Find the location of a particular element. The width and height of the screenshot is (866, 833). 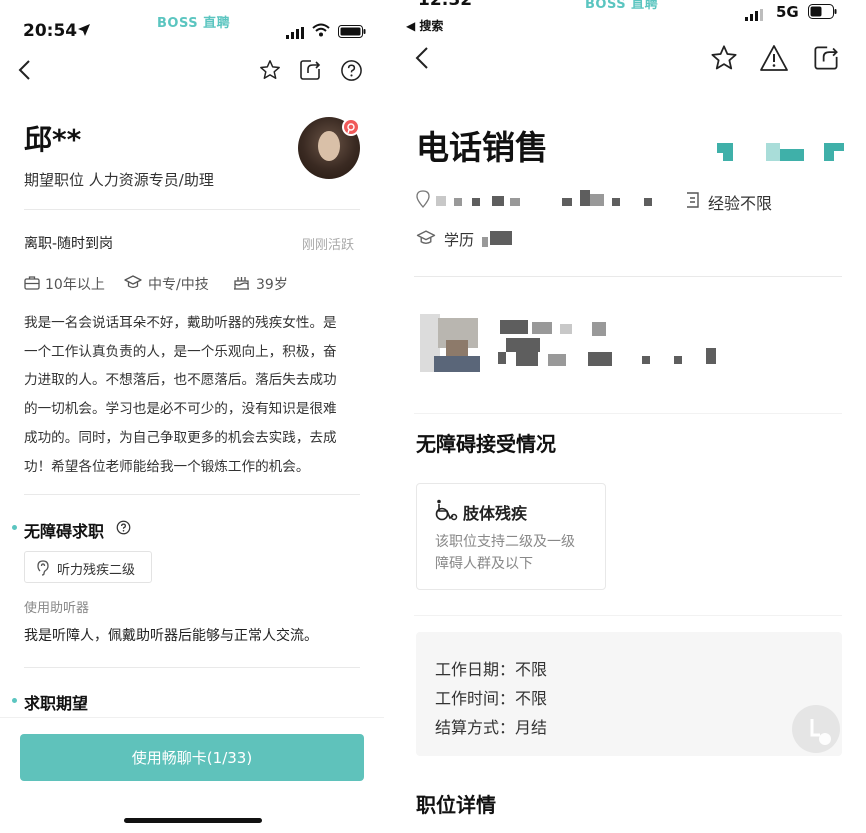

work-date-value: 不限 is located at coordinates (531, 669).